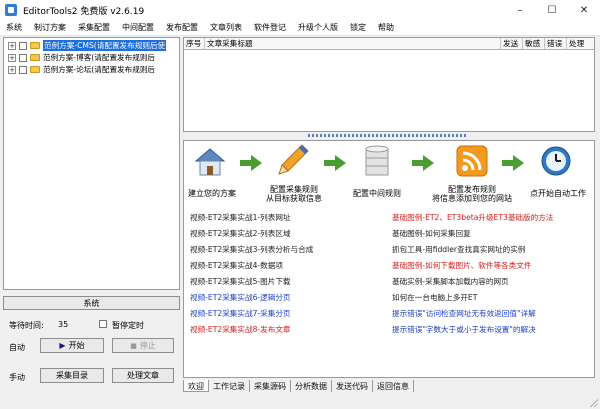 This screenshot has height=409, width=600. What do you see at coordinates (210, 162) in the screenshot?
I see `home-icon` at bounding box center [210, 162].